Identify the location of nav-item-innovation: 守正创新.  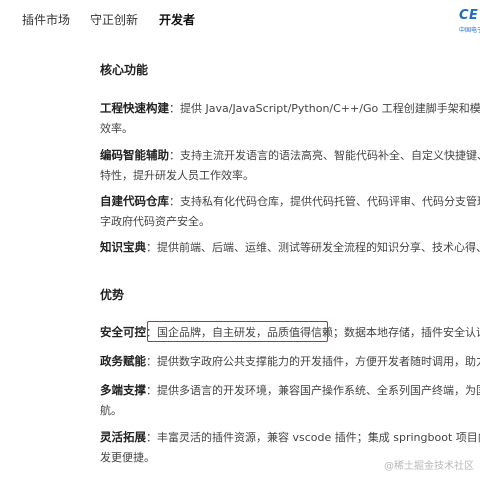
(114, 20).